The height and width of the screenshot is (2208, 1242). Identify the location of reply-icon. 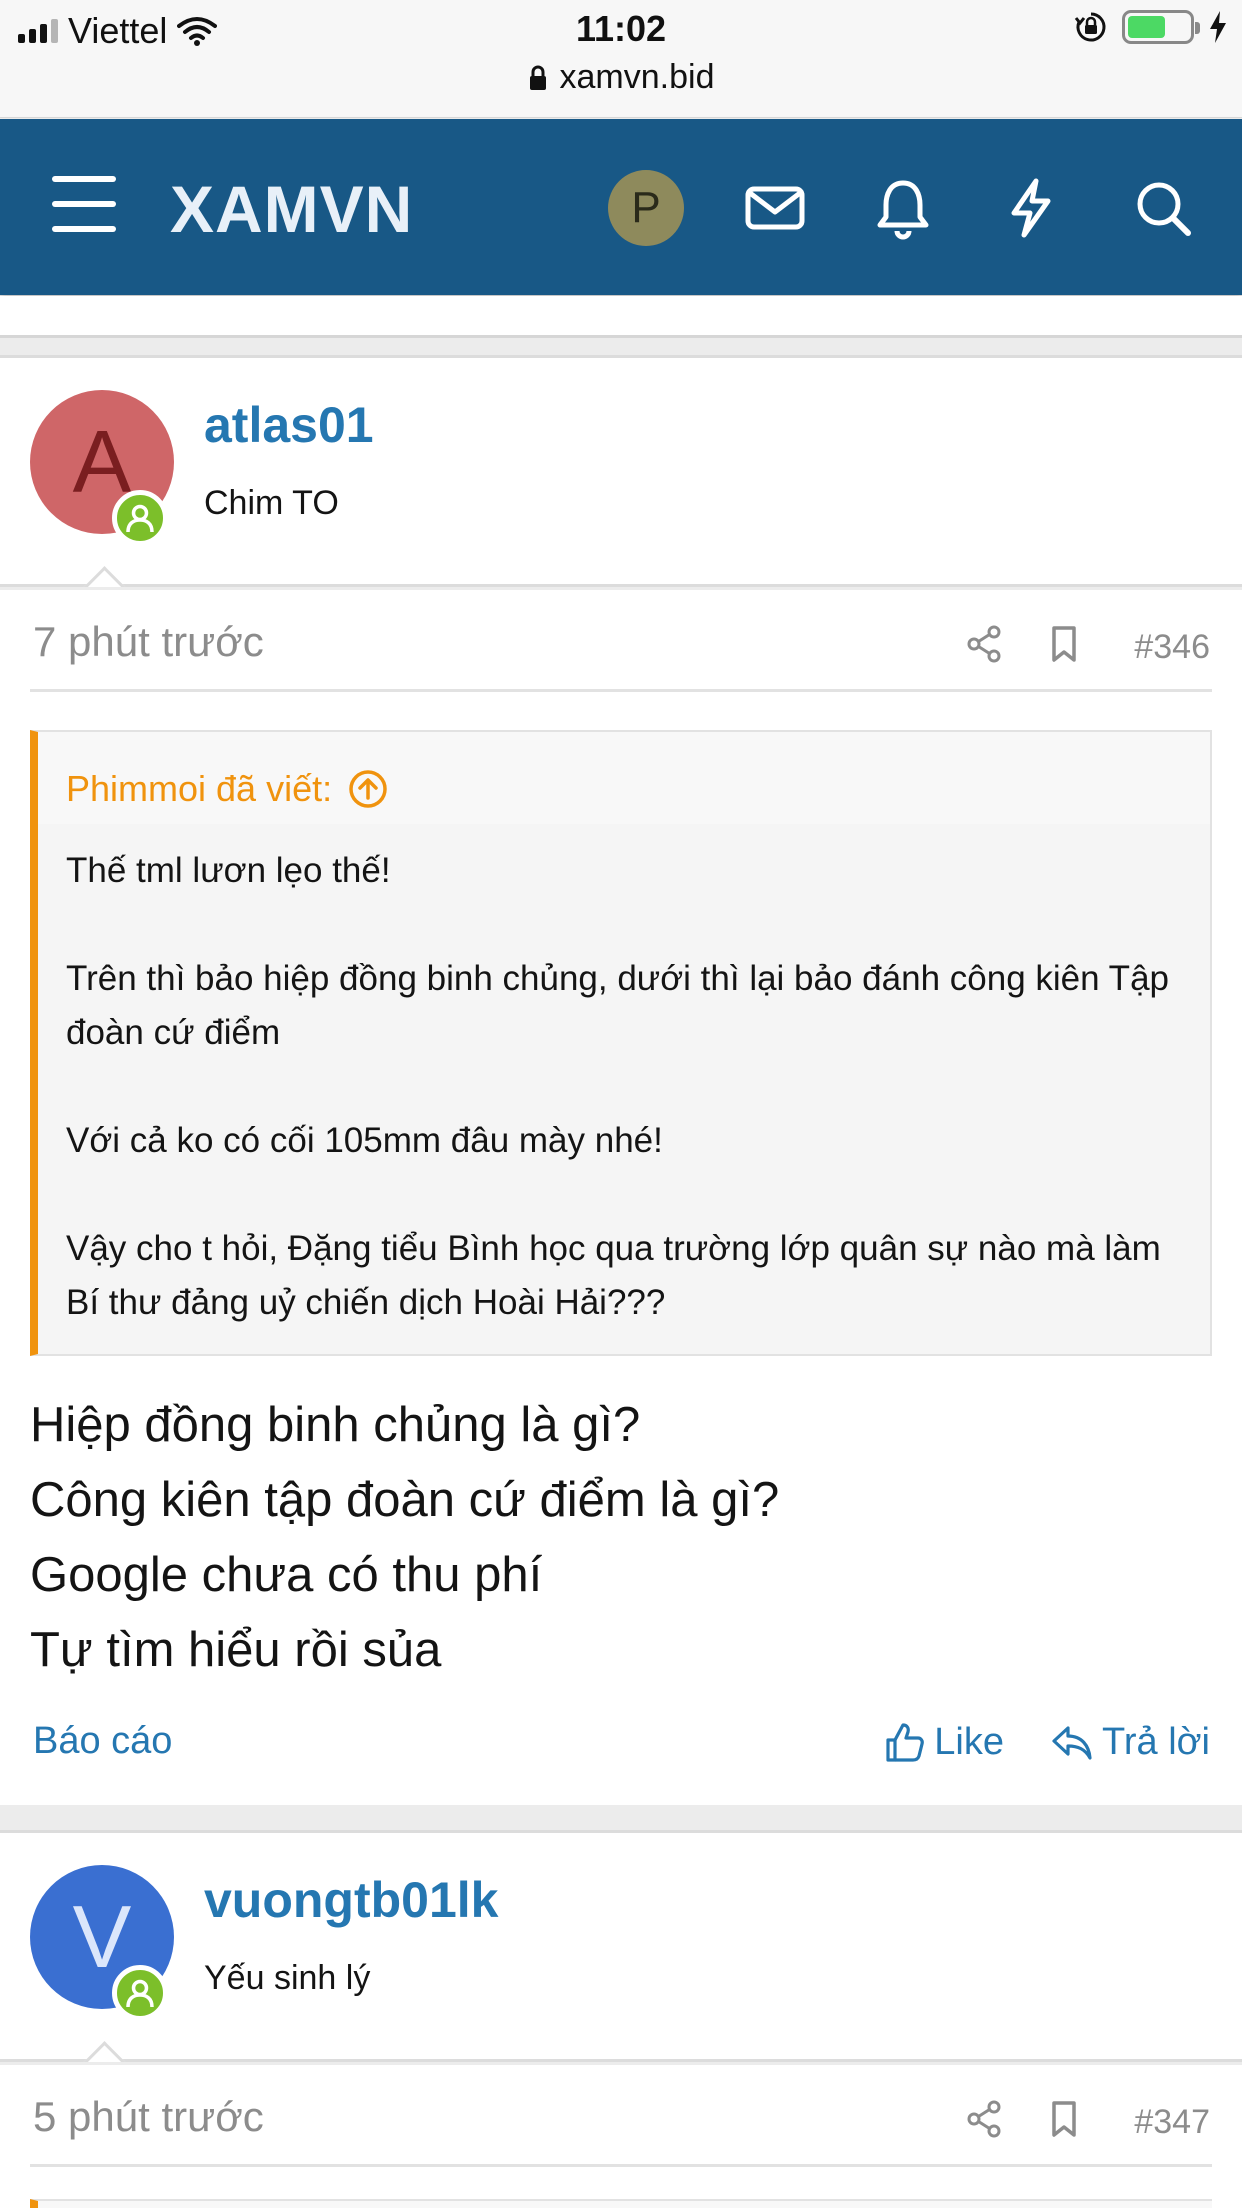
(1072, 1743).